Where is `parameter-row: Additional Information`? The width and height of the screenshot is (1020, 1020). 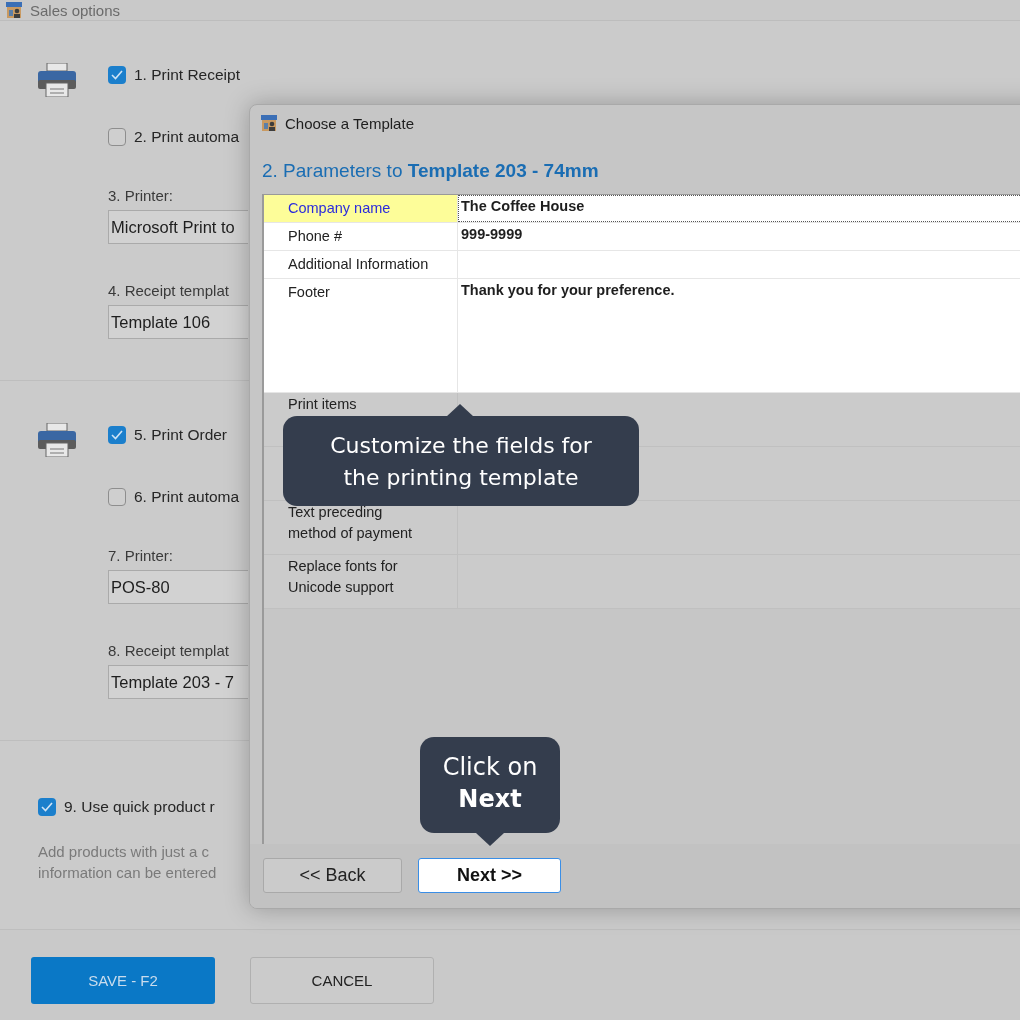
parameter-row: Additional Information is located at coordinates (642, 265).